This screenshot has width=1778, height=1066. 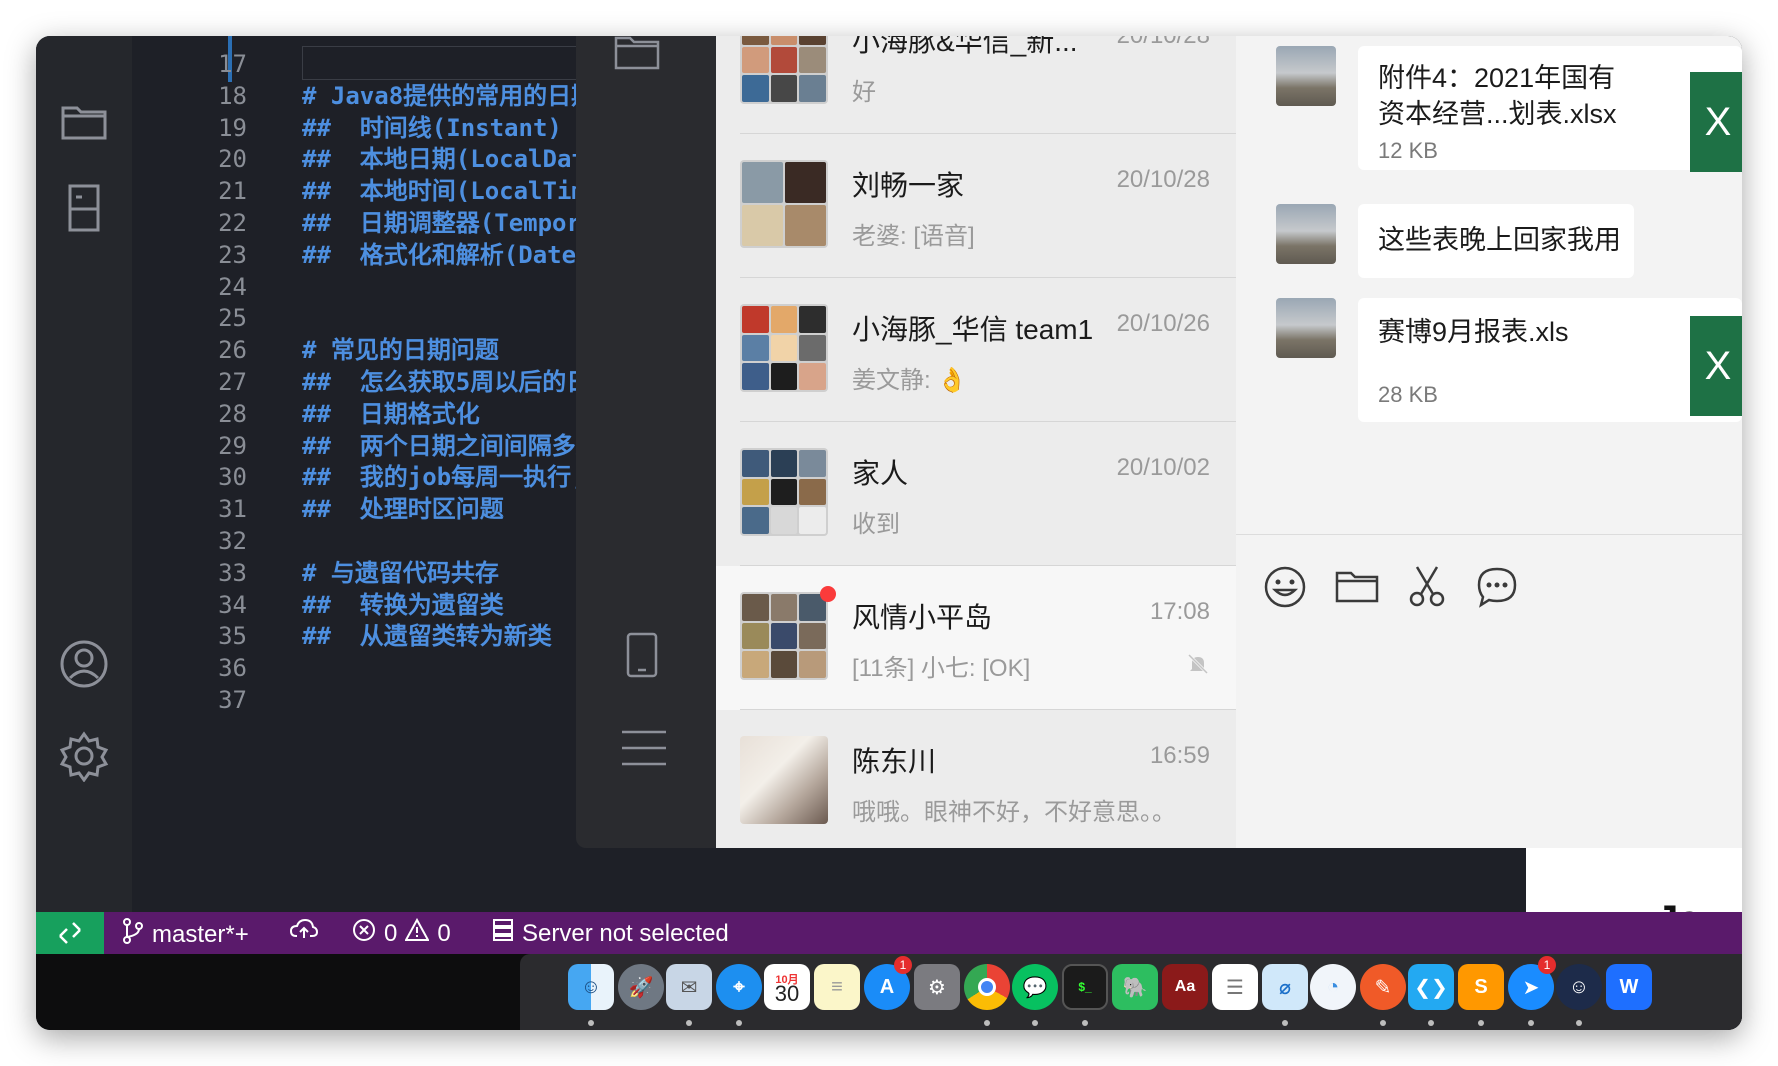 What do you see at coordinates (232, 700) in the screenshot?
I see `line-number: 37` at bounding box center [232, 700].